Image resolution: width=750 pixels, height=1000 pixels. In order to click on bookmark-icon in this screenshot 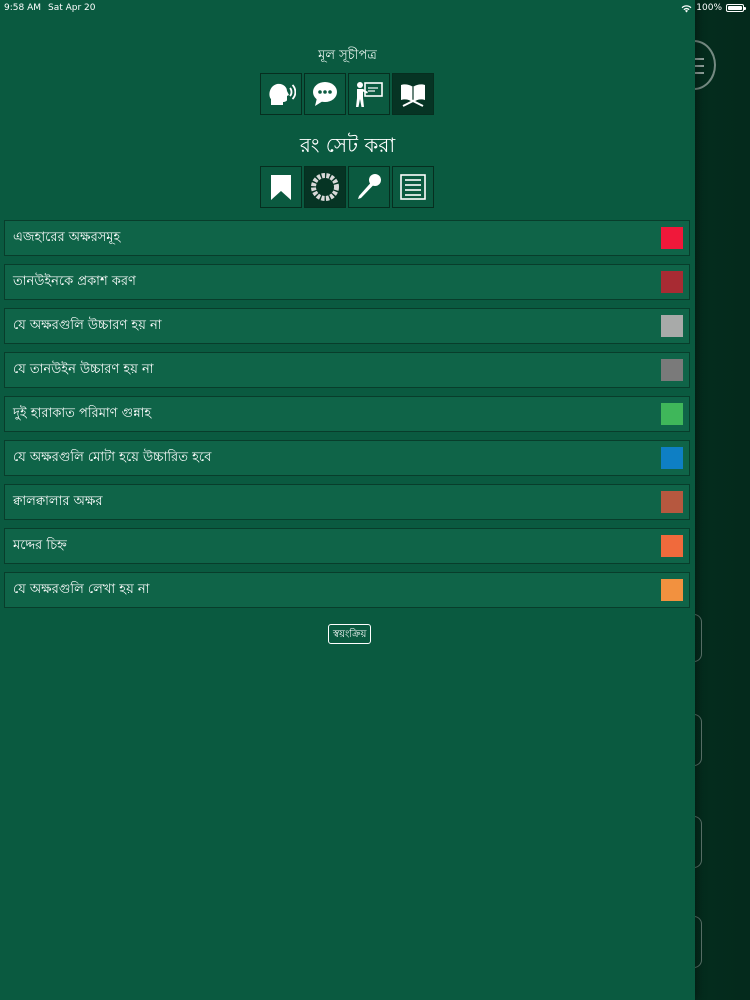, I will do `click(281, 187)`.